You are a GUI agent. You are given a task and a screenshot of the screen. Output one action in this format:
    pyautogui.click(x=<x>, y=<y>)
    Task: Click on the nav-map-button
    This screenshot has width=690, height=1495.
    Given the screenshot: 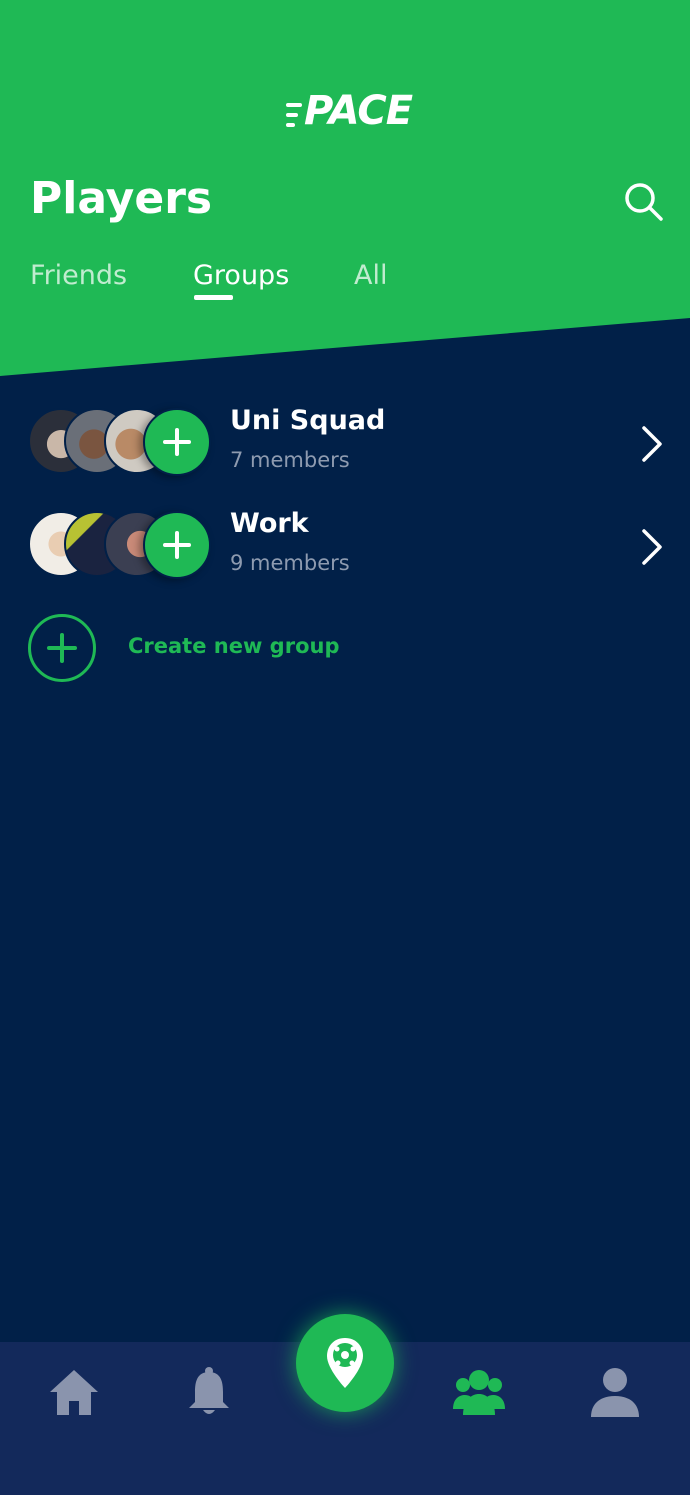 What is the action you would take?
    pyautogui.click(x=345, y=1363)
    